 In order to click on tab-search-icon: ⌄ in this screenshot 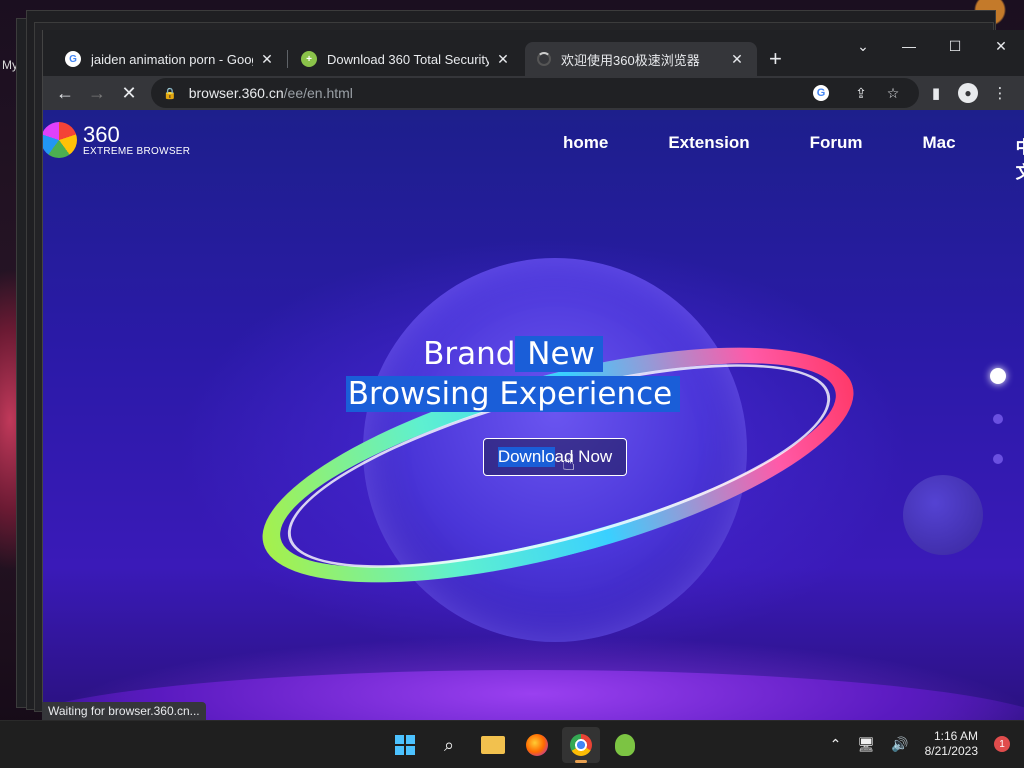, I will do `click(863, 46)`.